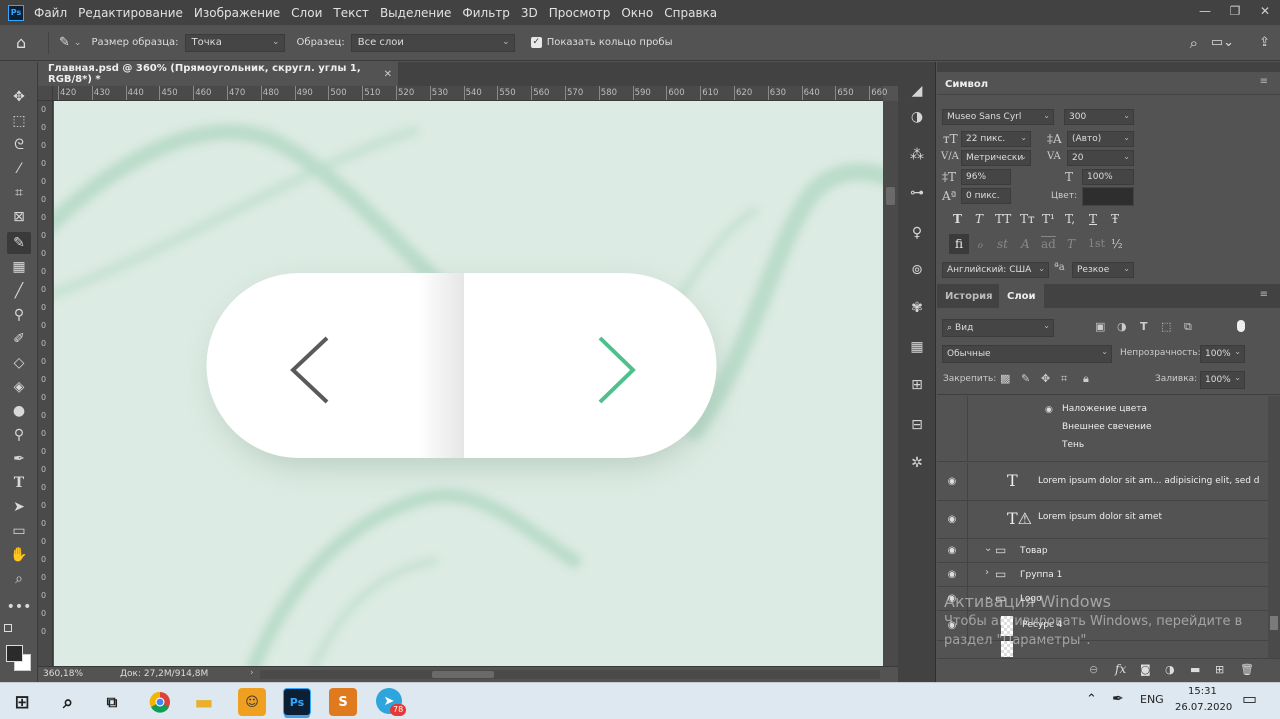  What do you see at coordinates (1048, 244) in the screenshot?
I see `stylistic-alternates-button: ad` at bounding box center [1048, 244].